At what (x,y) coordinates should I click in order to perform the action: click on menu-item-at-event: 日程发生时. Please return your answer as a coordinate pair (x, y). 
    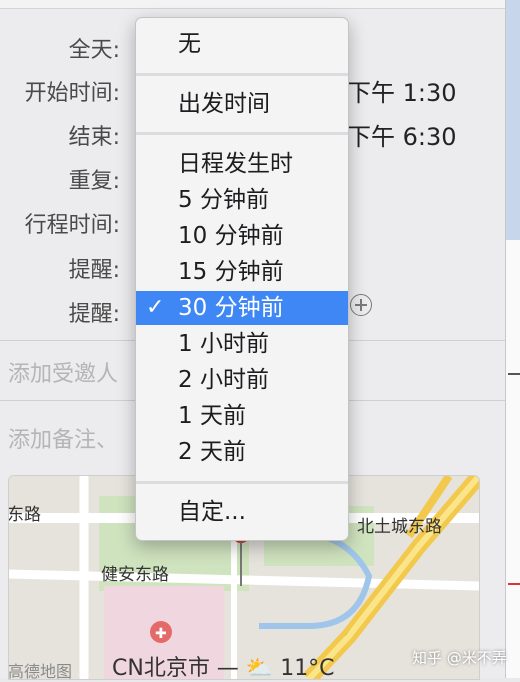
    Looking at the image, I should click on (242, 164).